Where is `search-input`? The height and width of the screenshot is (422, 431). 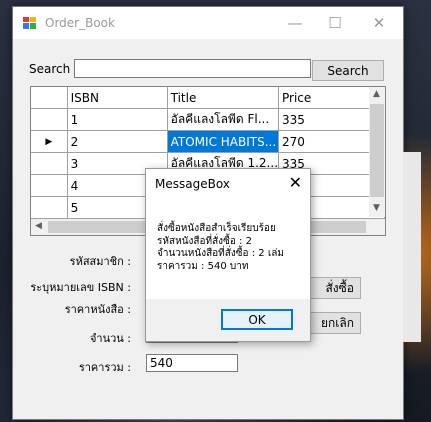
search-input is located at coordinates (192, 68).